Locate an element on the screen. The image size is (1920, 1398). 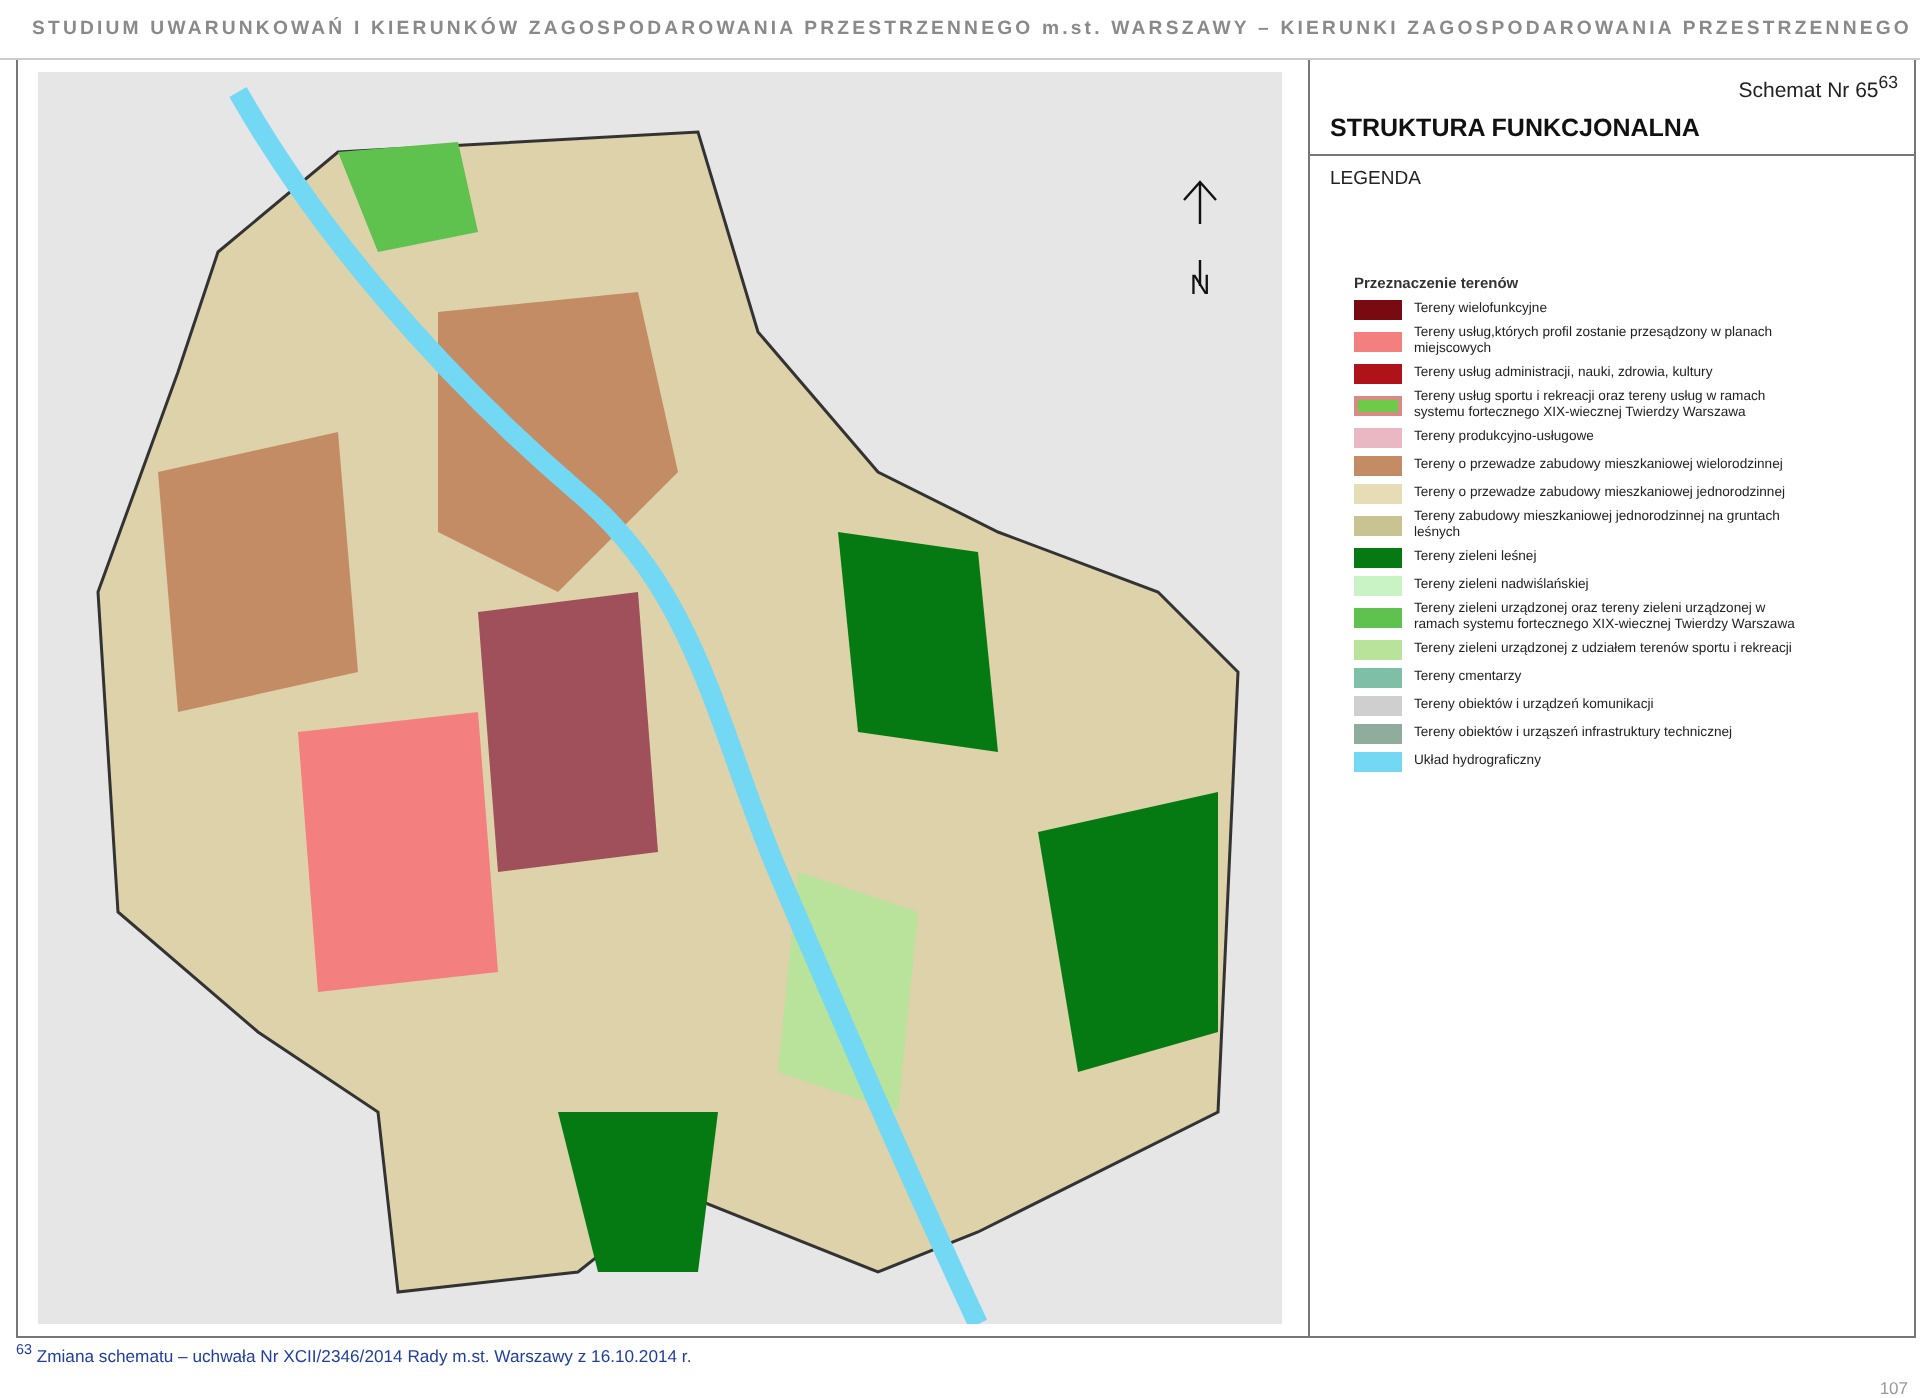
page-number: 107 is located at coordinates (1893, 1388).